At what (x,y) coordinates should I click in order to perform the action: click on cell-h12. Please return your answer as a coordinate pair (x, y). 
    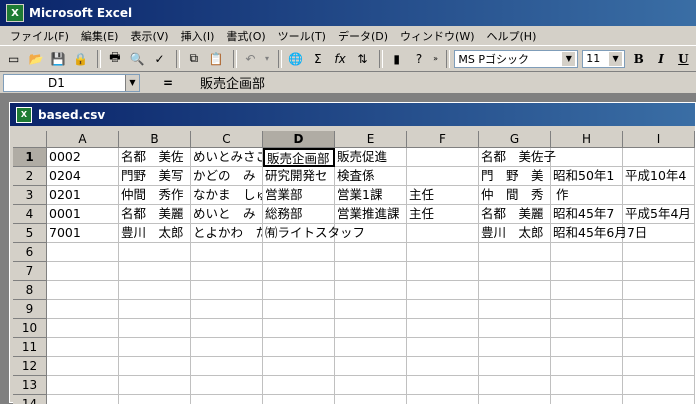
    Looking at the image, I should click on (587, 366).